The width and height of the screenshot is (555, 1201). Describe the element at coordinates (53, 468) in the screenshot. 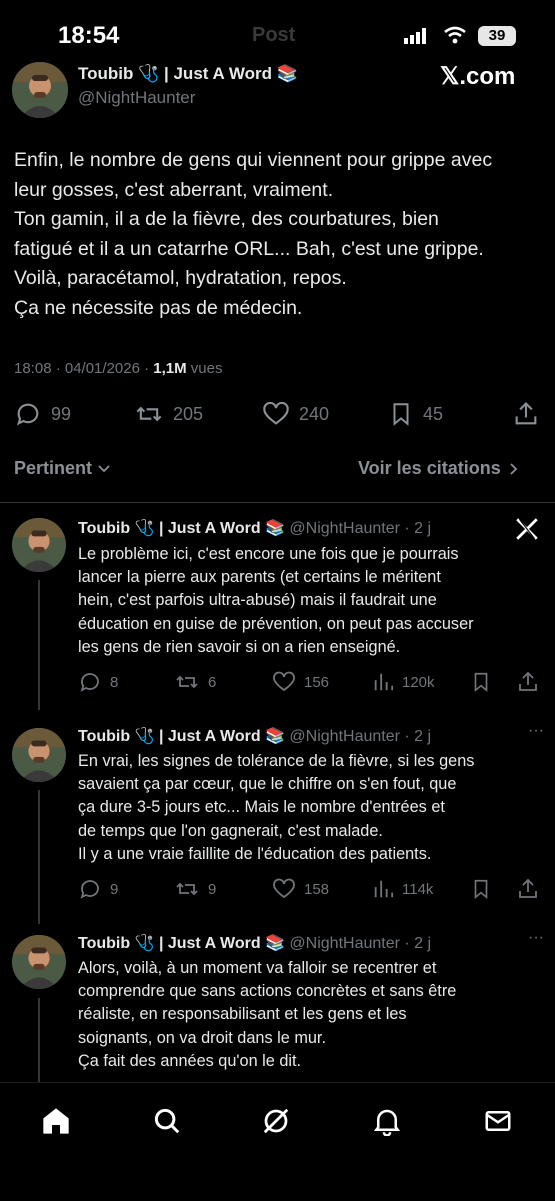

I see `sort-label: Pertinent` at that location.